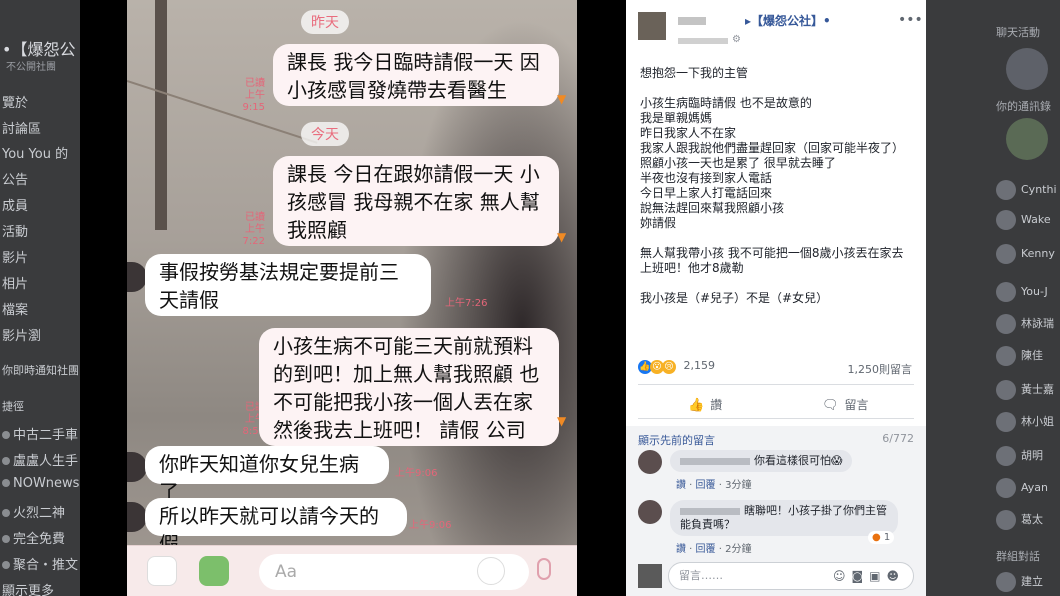  Describe the element at coordinates (776, 418) in the screenshot. I see `divider` at that location.